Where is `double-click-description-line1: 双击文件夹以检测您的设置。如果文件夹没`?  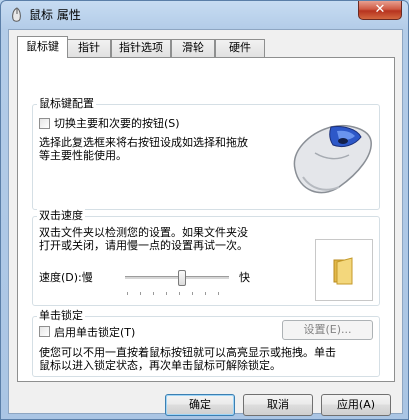 double-click-description-line1: 双击文件夹以检测您的设置。如果文件夹没 is located at coordinates (143, 232).